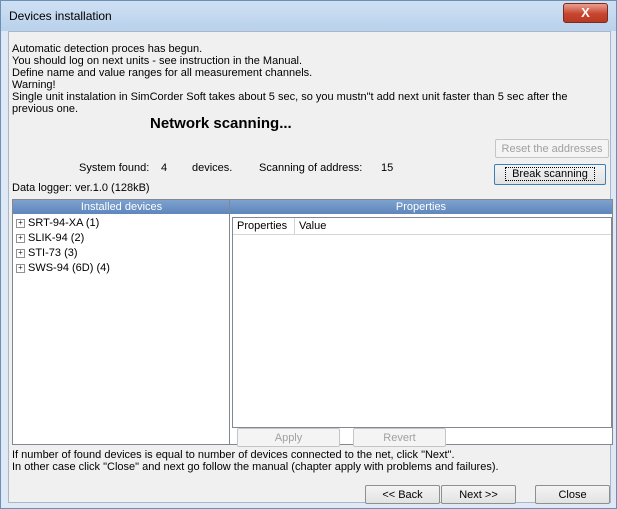  What do you see at coordinates (552, 148) in the screenshot?
I see `reset-addresses-button: Reset the addresses` at bounding box center [552, 148].